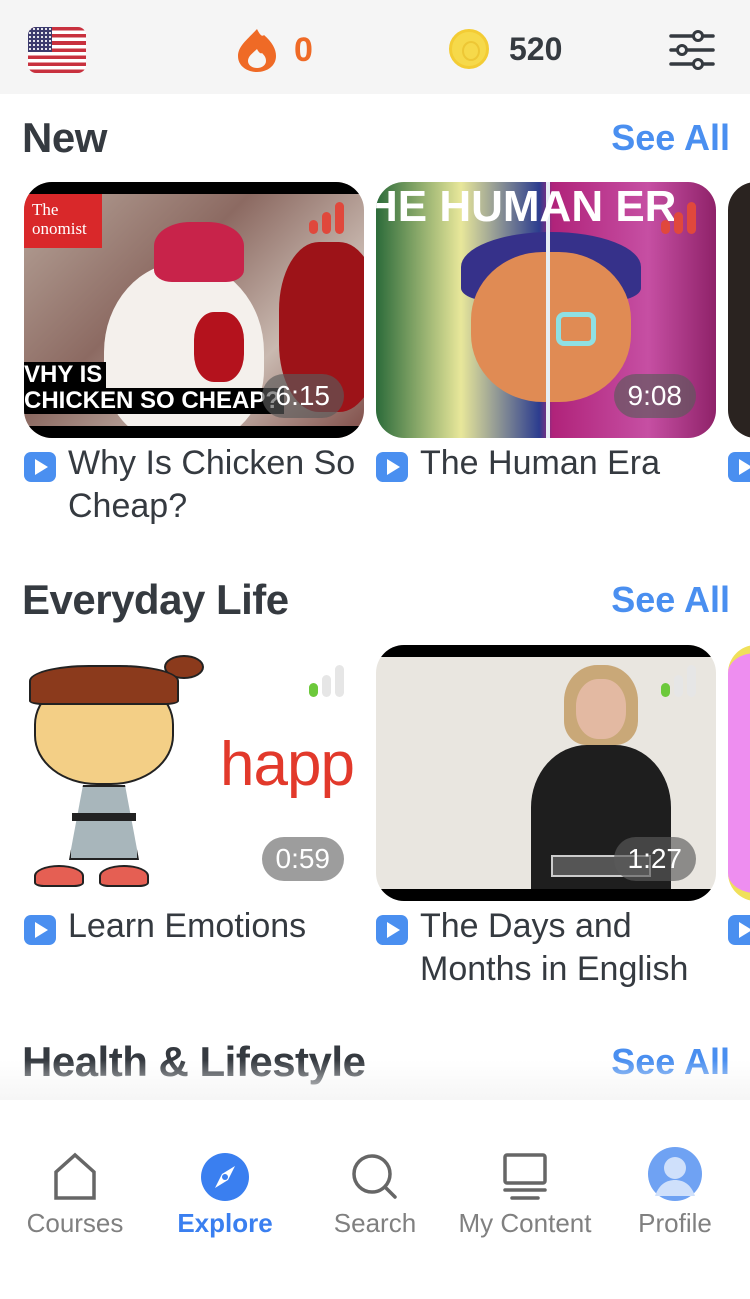 The width and height of the screenshot is (750, 1299). Describe the element at coordinates (63, 221) in the screenshot. I see `publisher-logo: The onomist` at that location.